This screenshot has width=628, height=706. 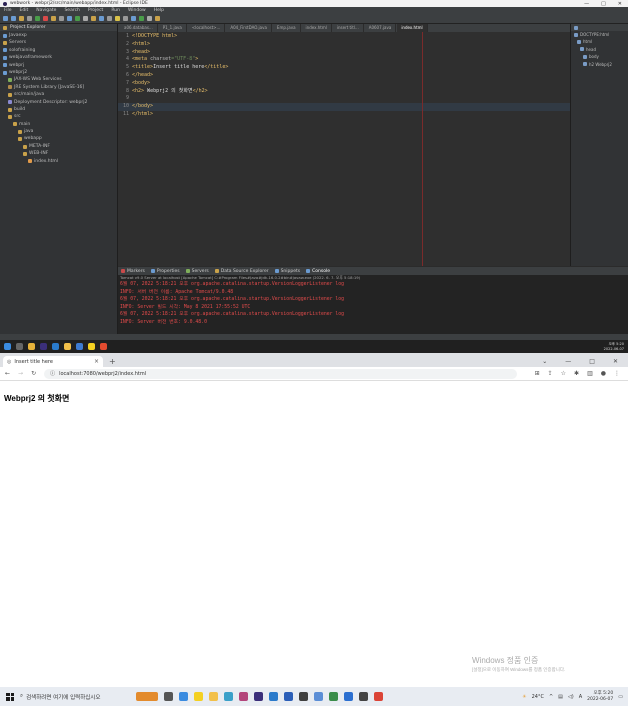 I want to click on windows-icon, so click(x=7, y=346).